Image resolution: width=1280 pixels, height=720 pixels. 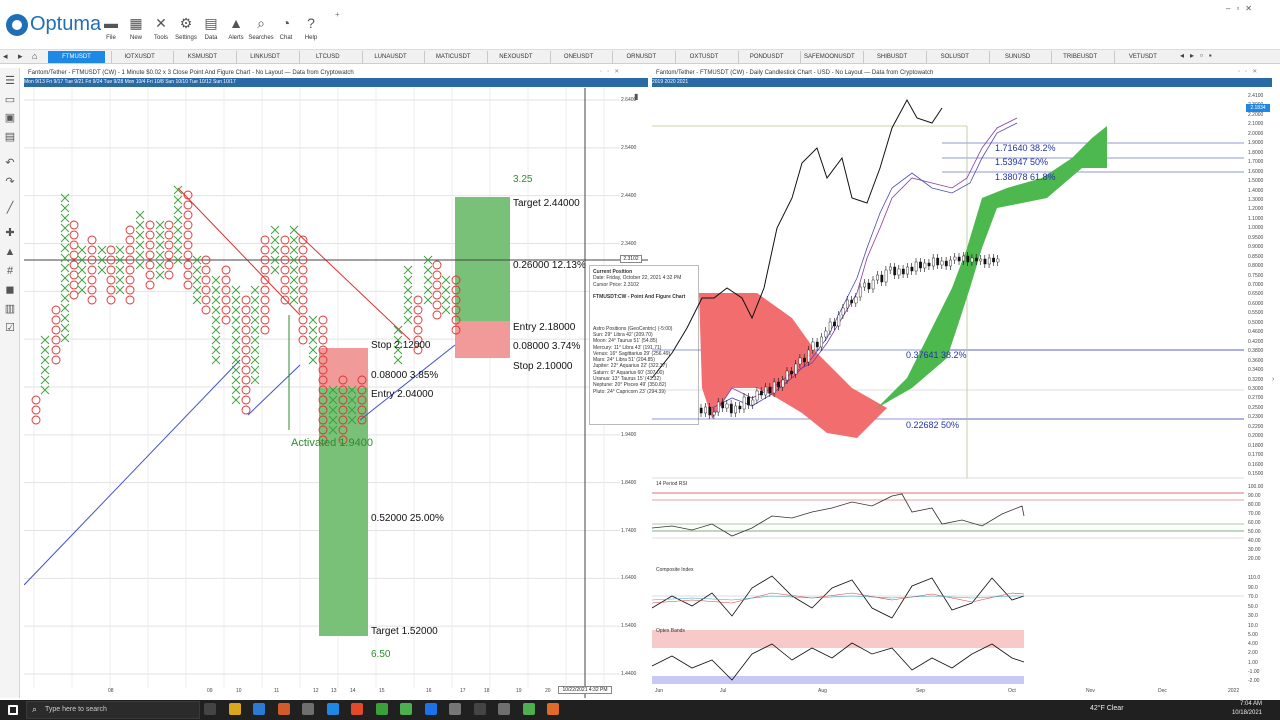 I want to click on symbol-tab-maticusdt: MATICUSDT, so click(x=452, y=57).